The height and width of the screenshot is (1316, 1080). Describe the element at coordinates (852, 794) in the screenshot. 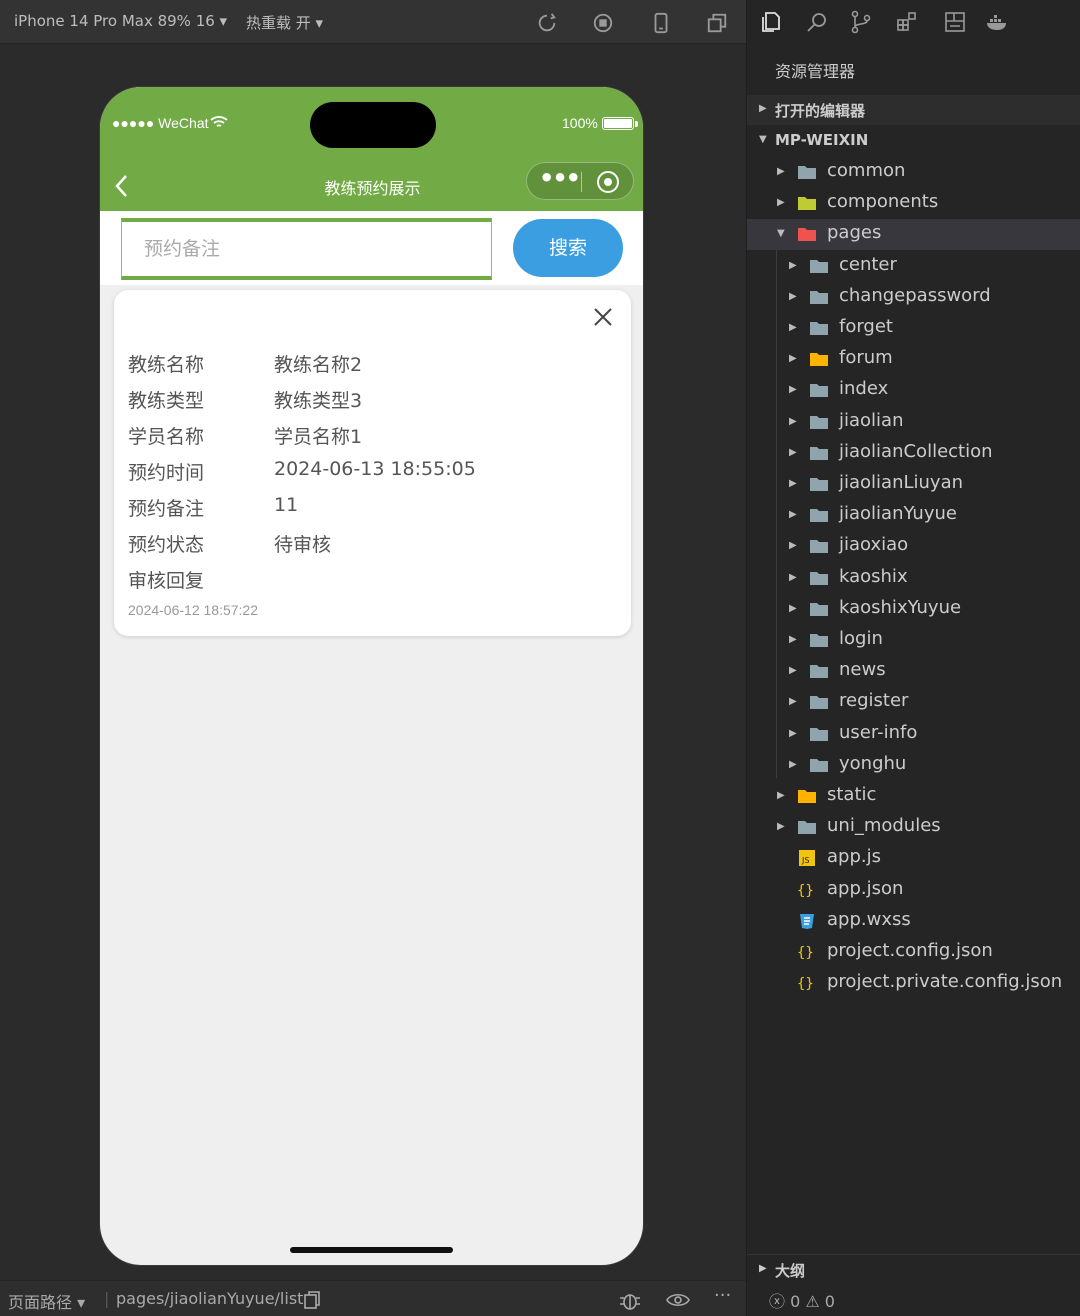

I see `tree-item-label: static` at that location.